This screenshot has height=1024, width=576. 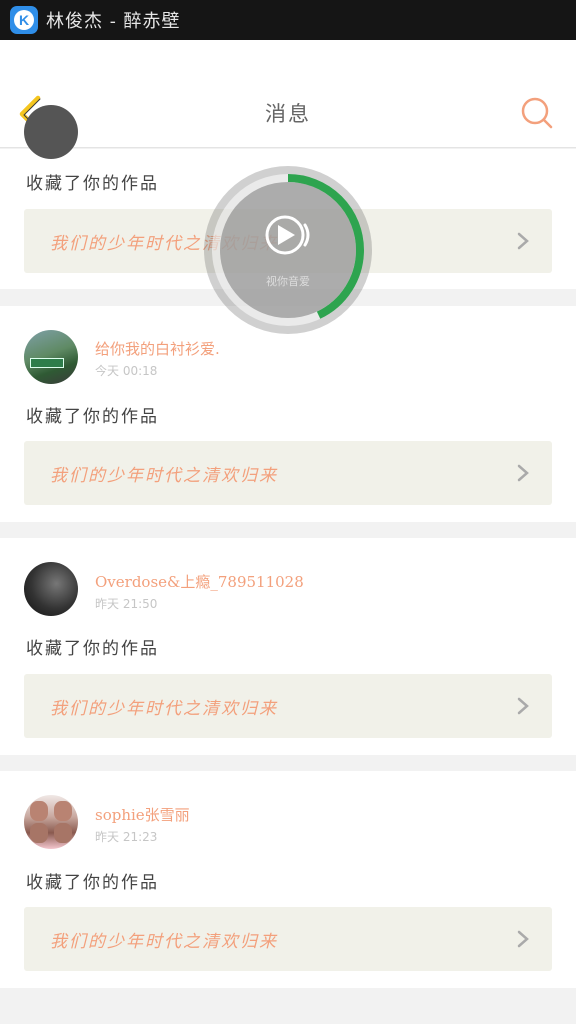 I want to click on header-bar: 消息, so click(x=288, y=94).